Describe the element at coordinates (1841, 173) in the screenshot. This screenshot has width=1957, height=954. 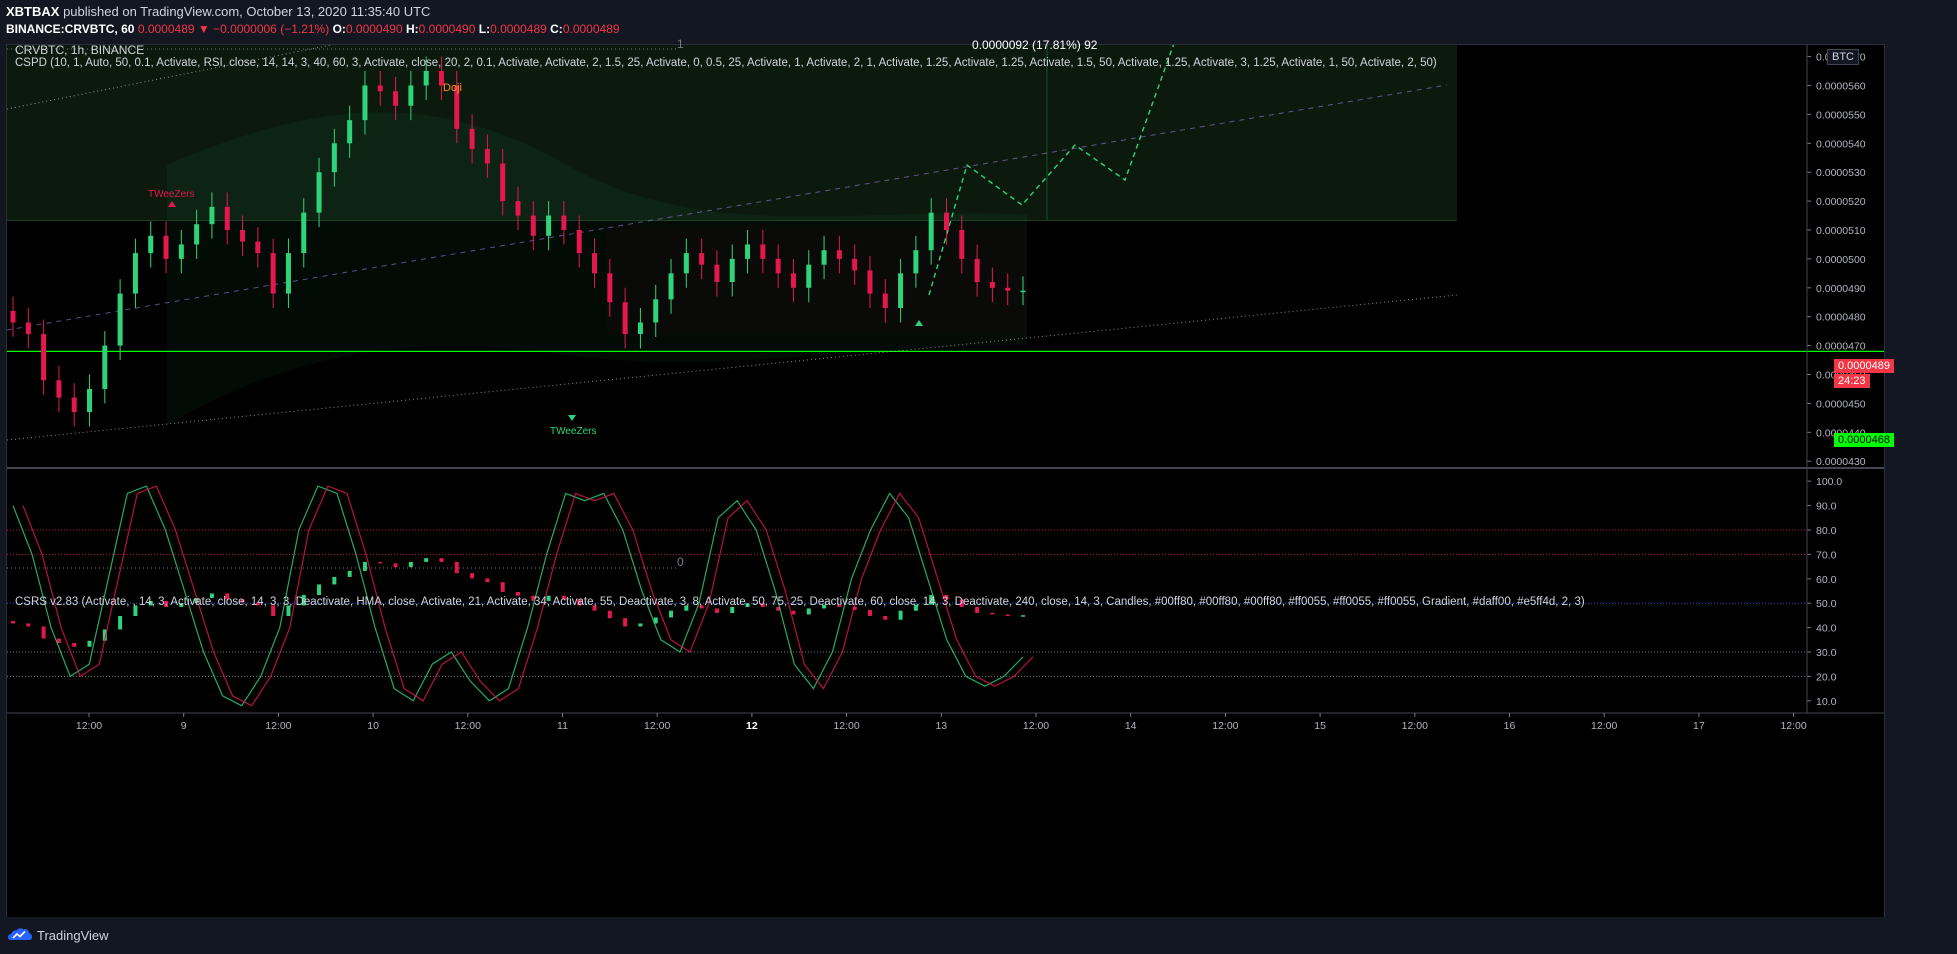
I see `price-axis-label: 0.0000530` at that location.